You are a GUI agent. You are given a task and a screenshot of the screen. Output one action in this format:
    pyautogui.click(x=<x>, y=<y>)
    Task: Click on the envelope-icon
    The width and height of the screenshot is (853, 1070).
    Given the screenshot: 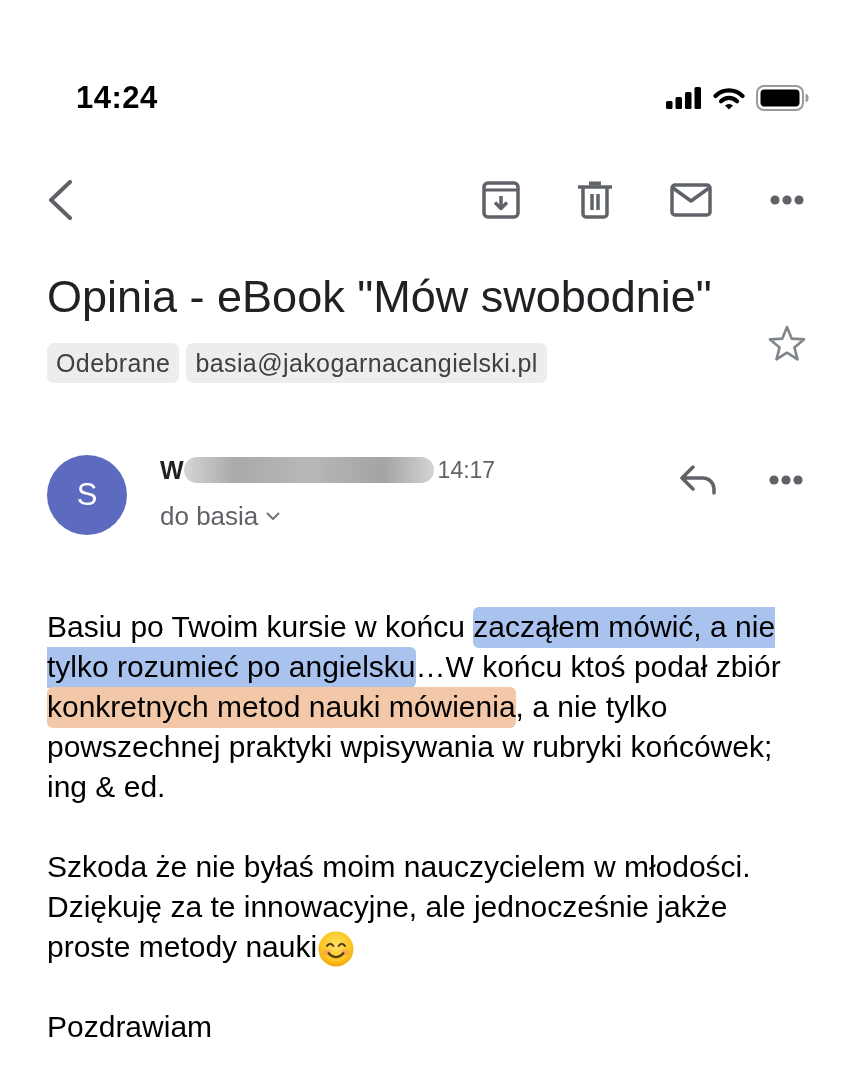 What is the action you would take?
    pyautogui.click(x=691, y=200)
    